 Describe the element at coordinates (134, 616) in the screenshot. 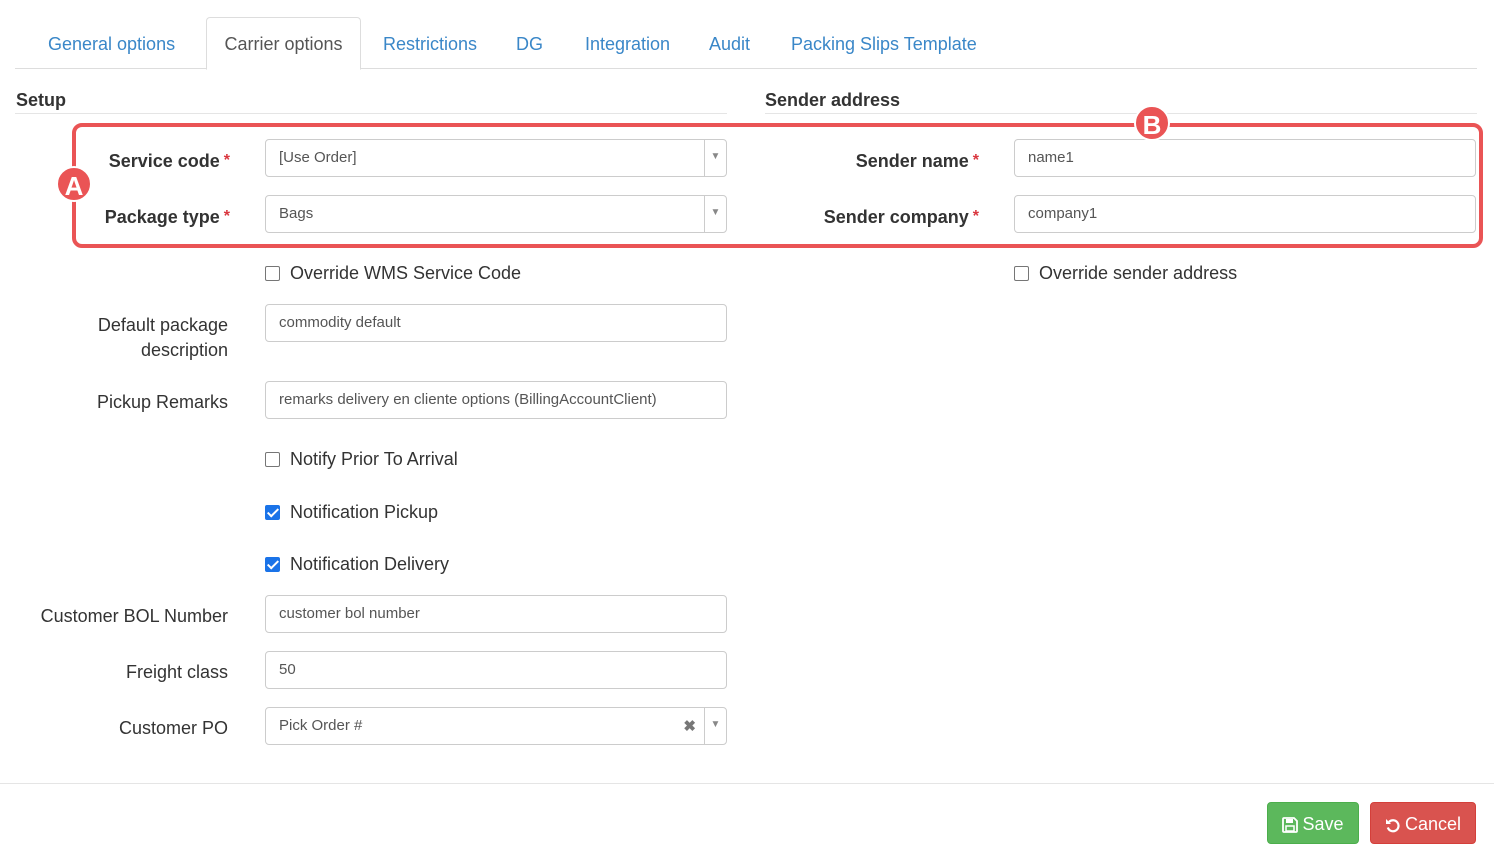

I see `customer-bol-label: Customer BOL Number` at that location.